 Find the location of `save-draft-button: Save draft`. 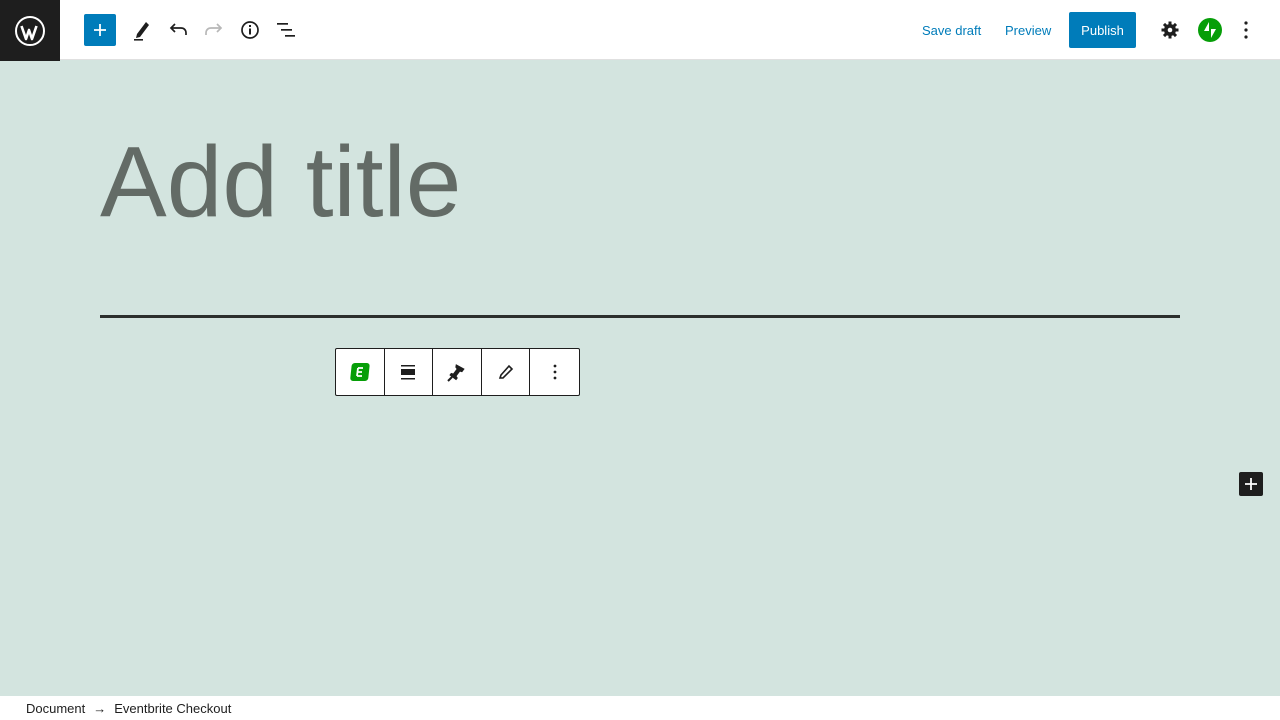

save-draft-button: Save draft is located at coordinates (951, 30).